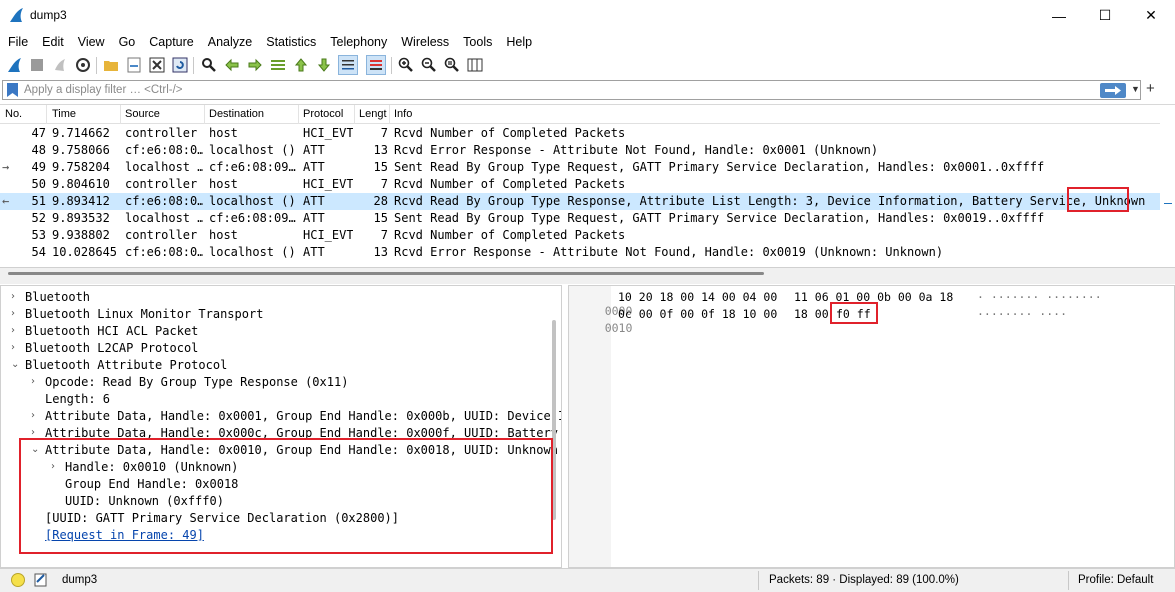 This screenshot has height=592, width=1175. Describe the element at coordinates (124, 536) in the screenshot. I see `request-frame-link: [Request in Frame: 49]` at that location.